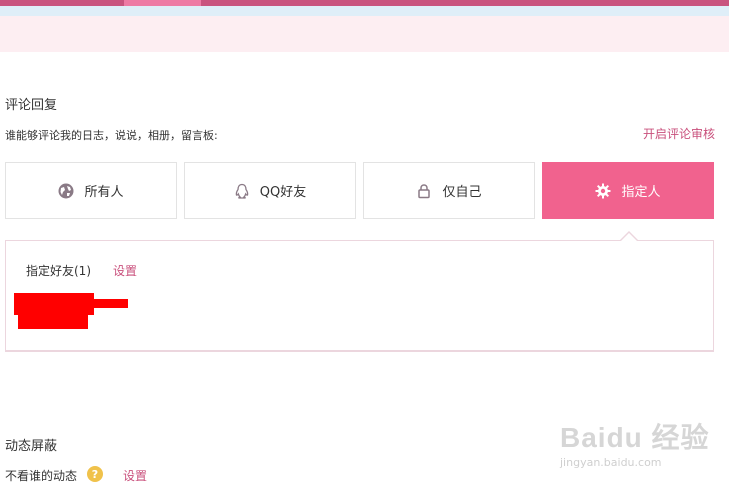 This screenshot has width=729, height=489. I want to click on option-specific-people: 指定人, so click(628, 190).